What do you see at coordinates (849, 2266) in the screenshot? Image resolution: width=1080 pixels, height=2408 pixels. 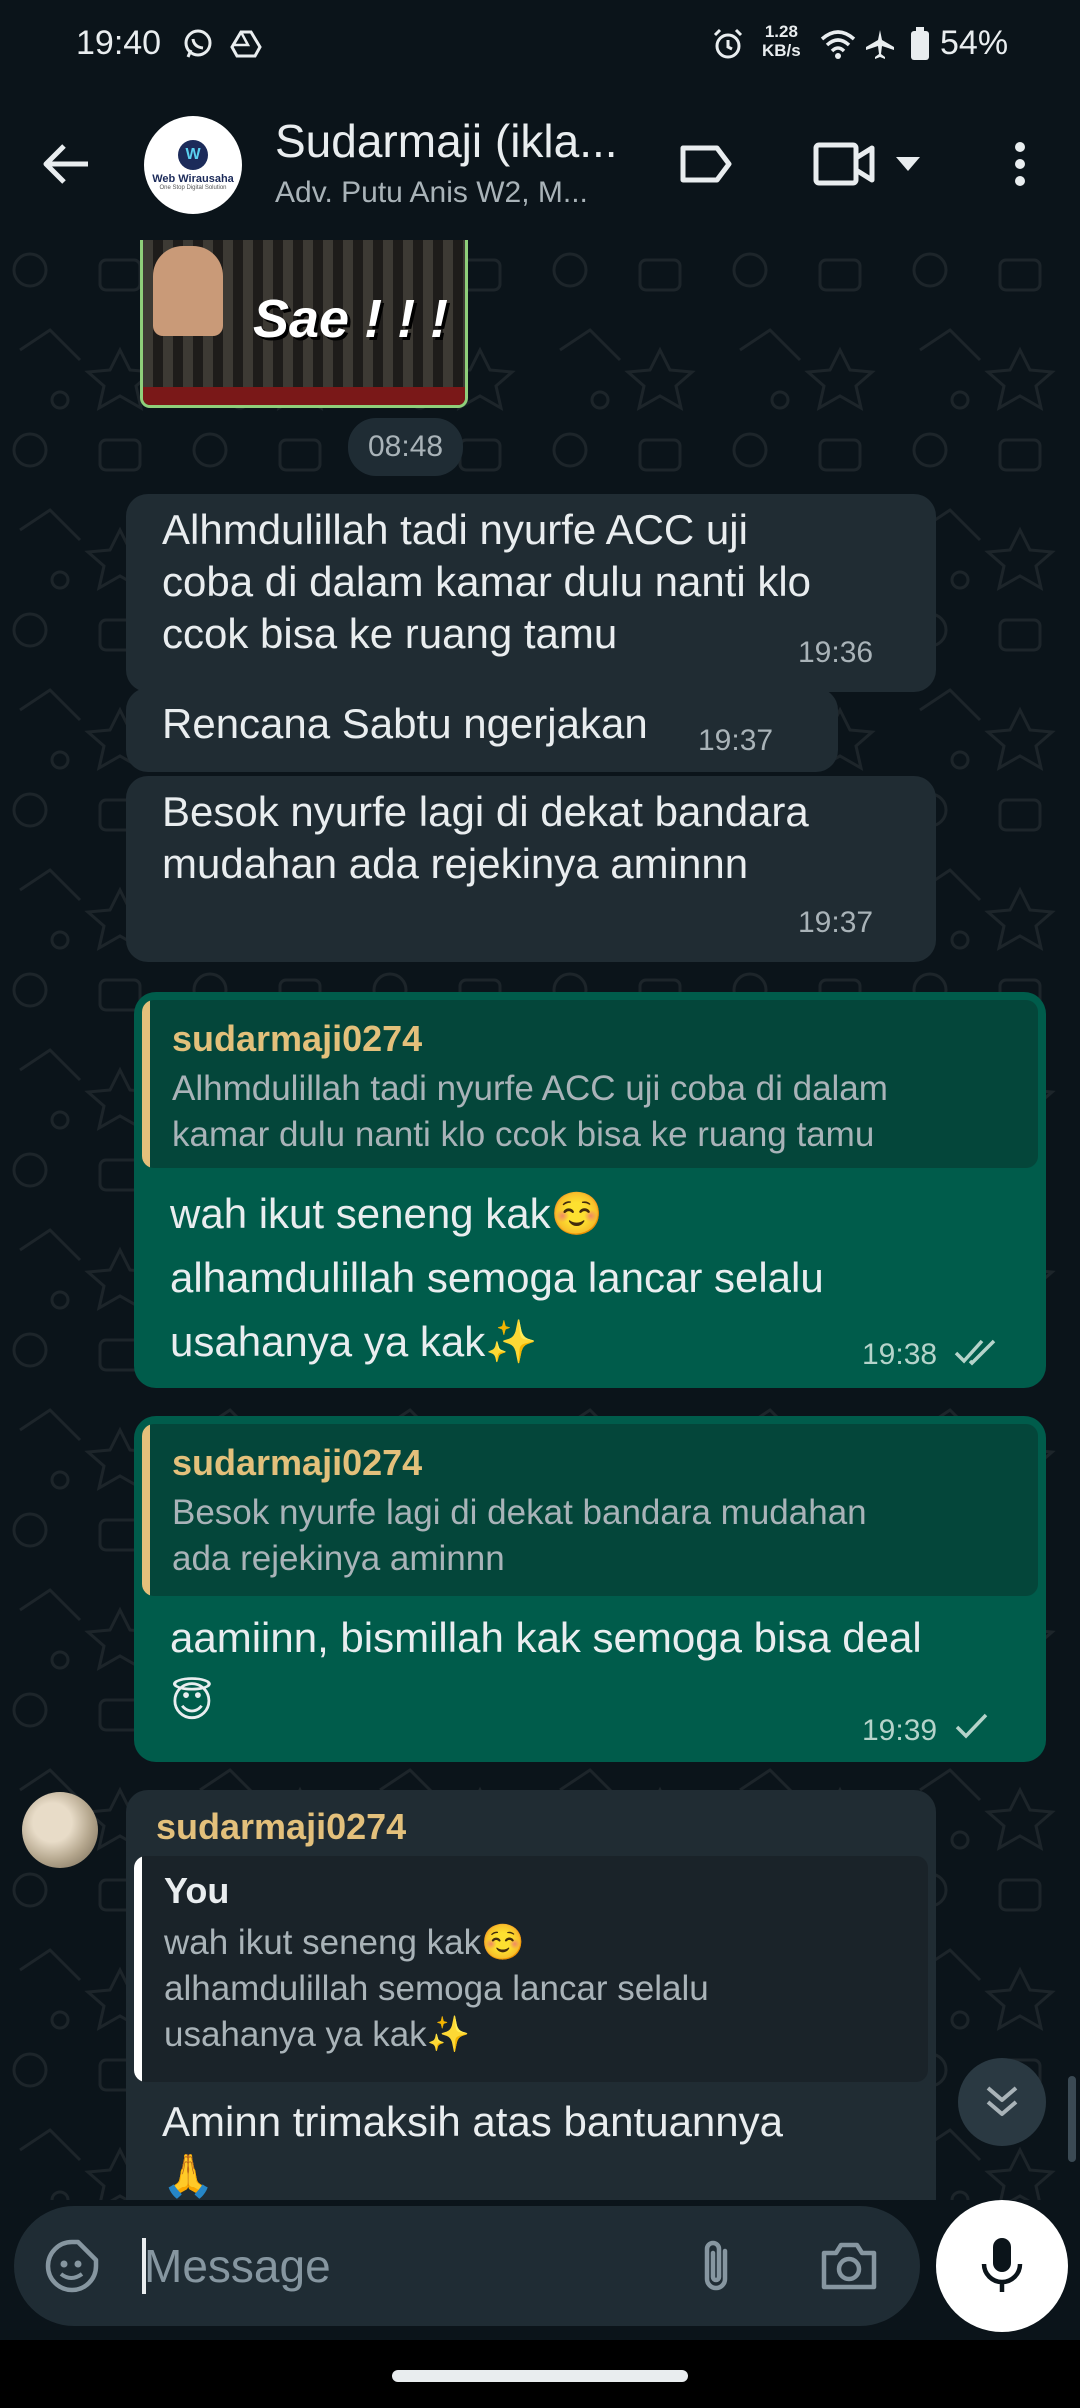 I see `camera-icon` at bounding box center [849, 2266].